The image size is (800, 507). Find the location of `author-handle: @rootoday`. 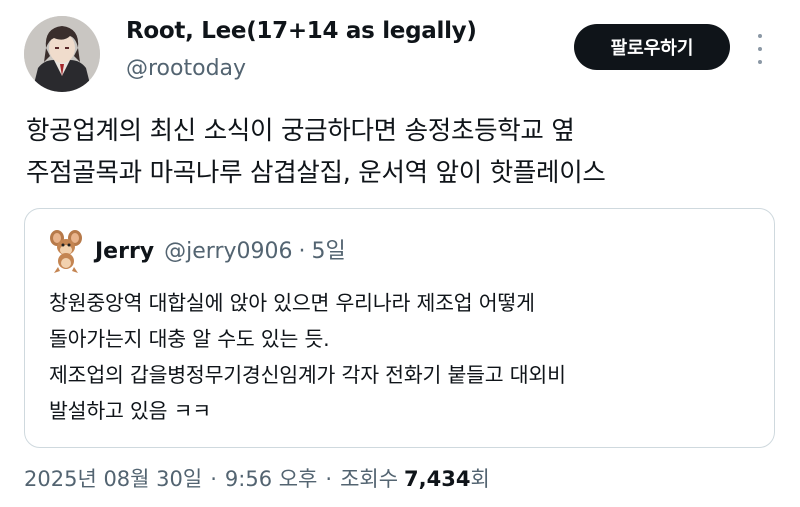

author-handle: @rootoday is located at coordinates (186, 68).